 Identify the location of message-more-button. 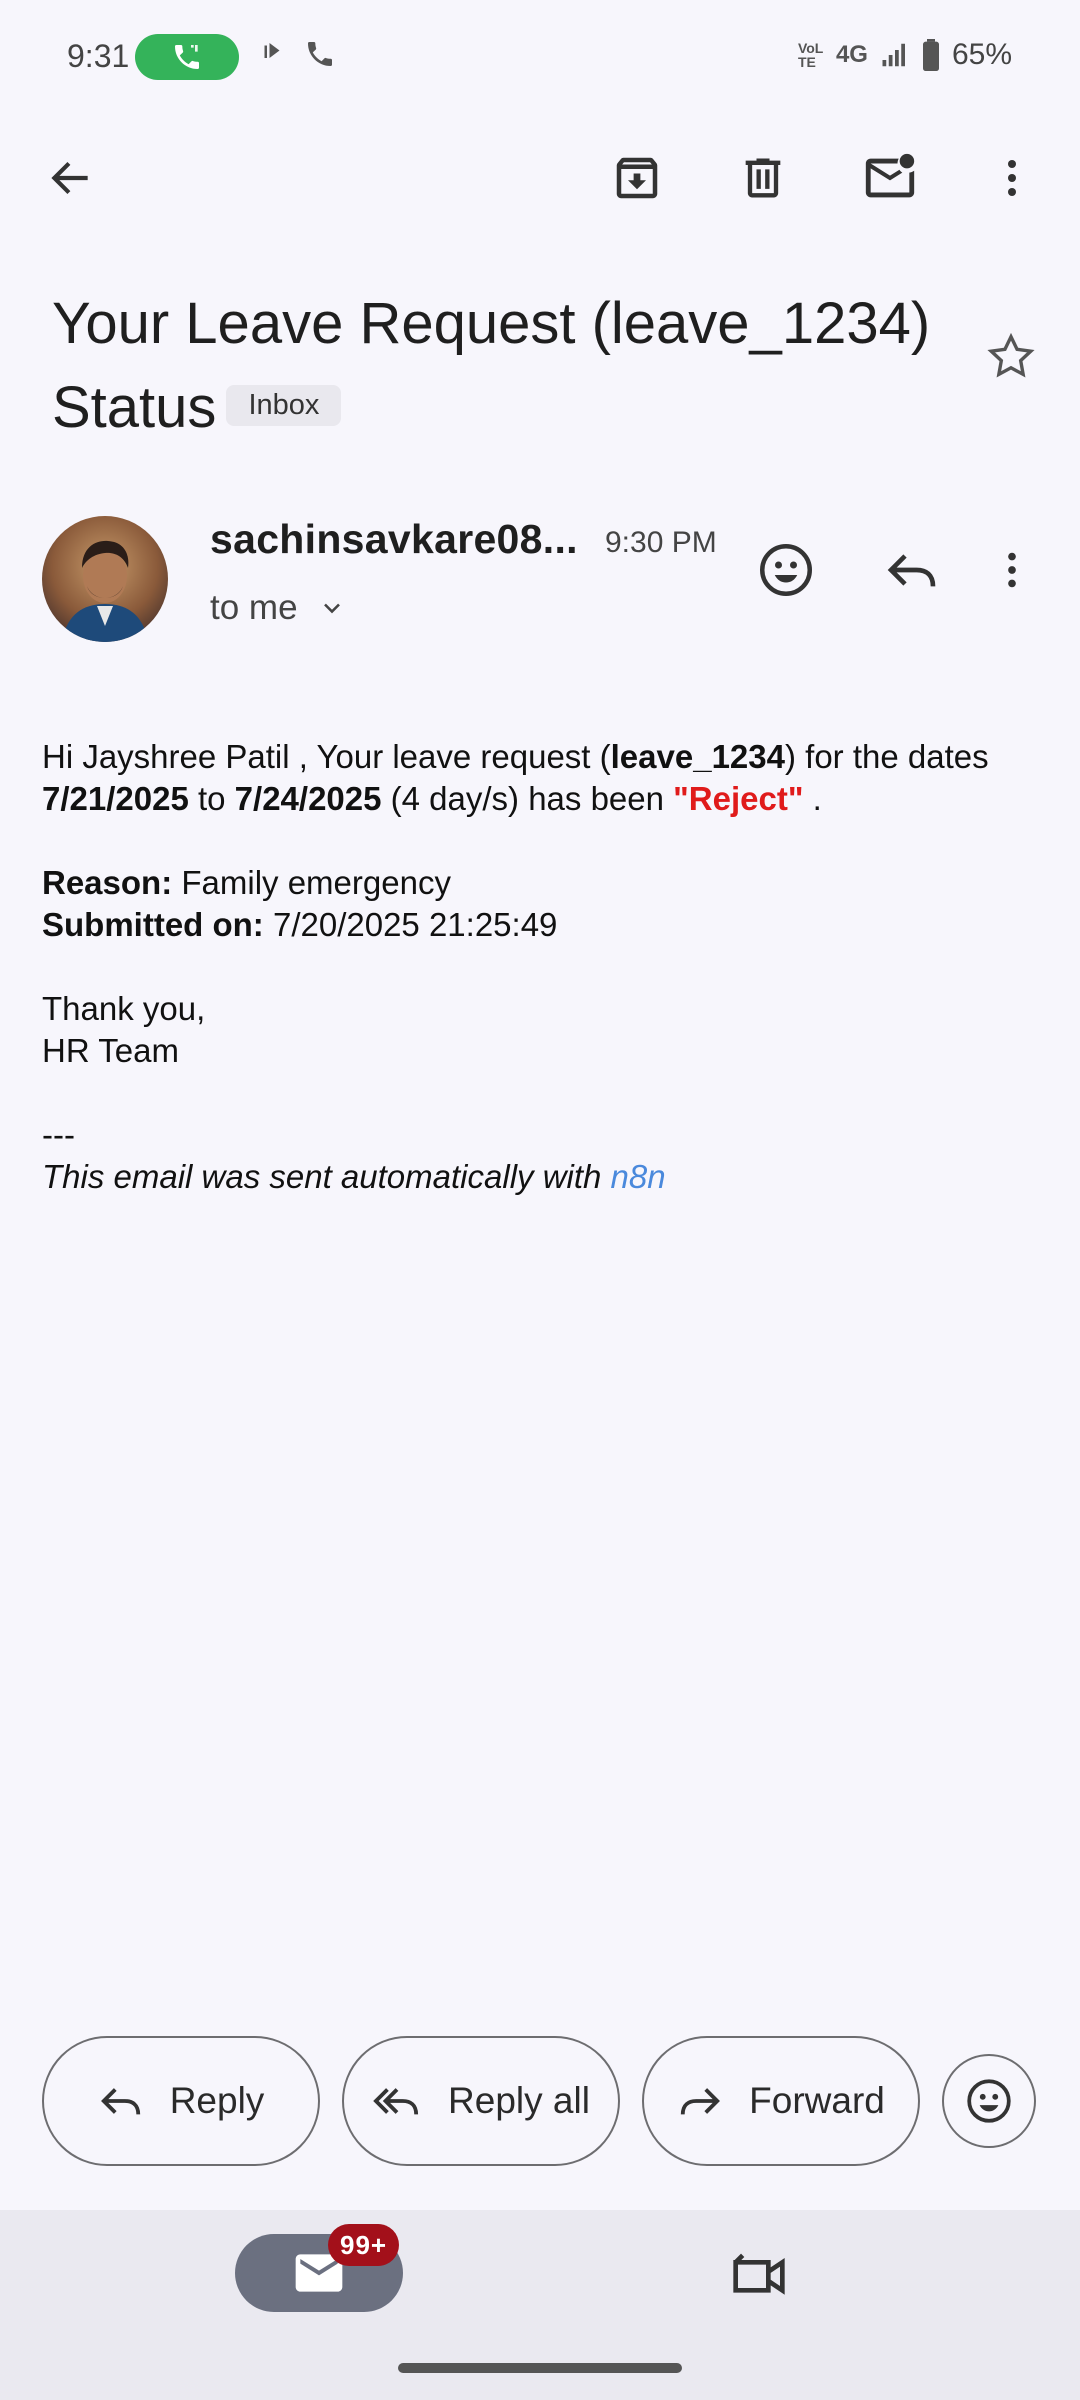
(1012, 570).